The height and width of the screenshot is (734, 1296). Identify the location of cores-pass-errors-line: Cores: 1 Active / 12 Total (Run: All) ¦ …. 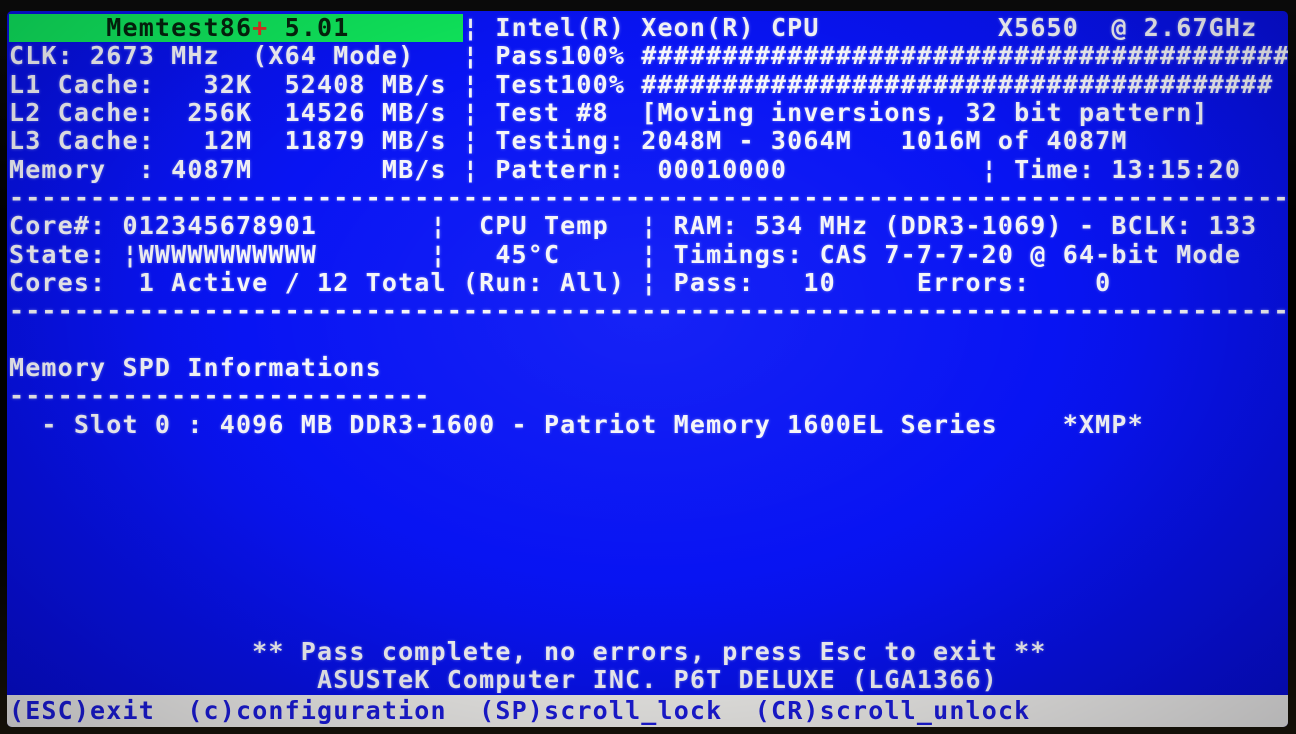
(560, 283).